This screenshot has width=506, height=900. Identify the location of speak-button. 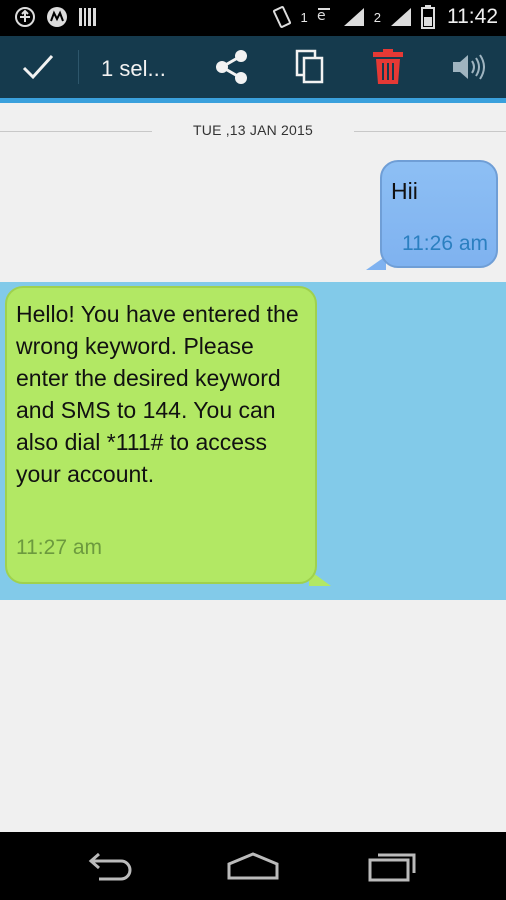
(468, 67).